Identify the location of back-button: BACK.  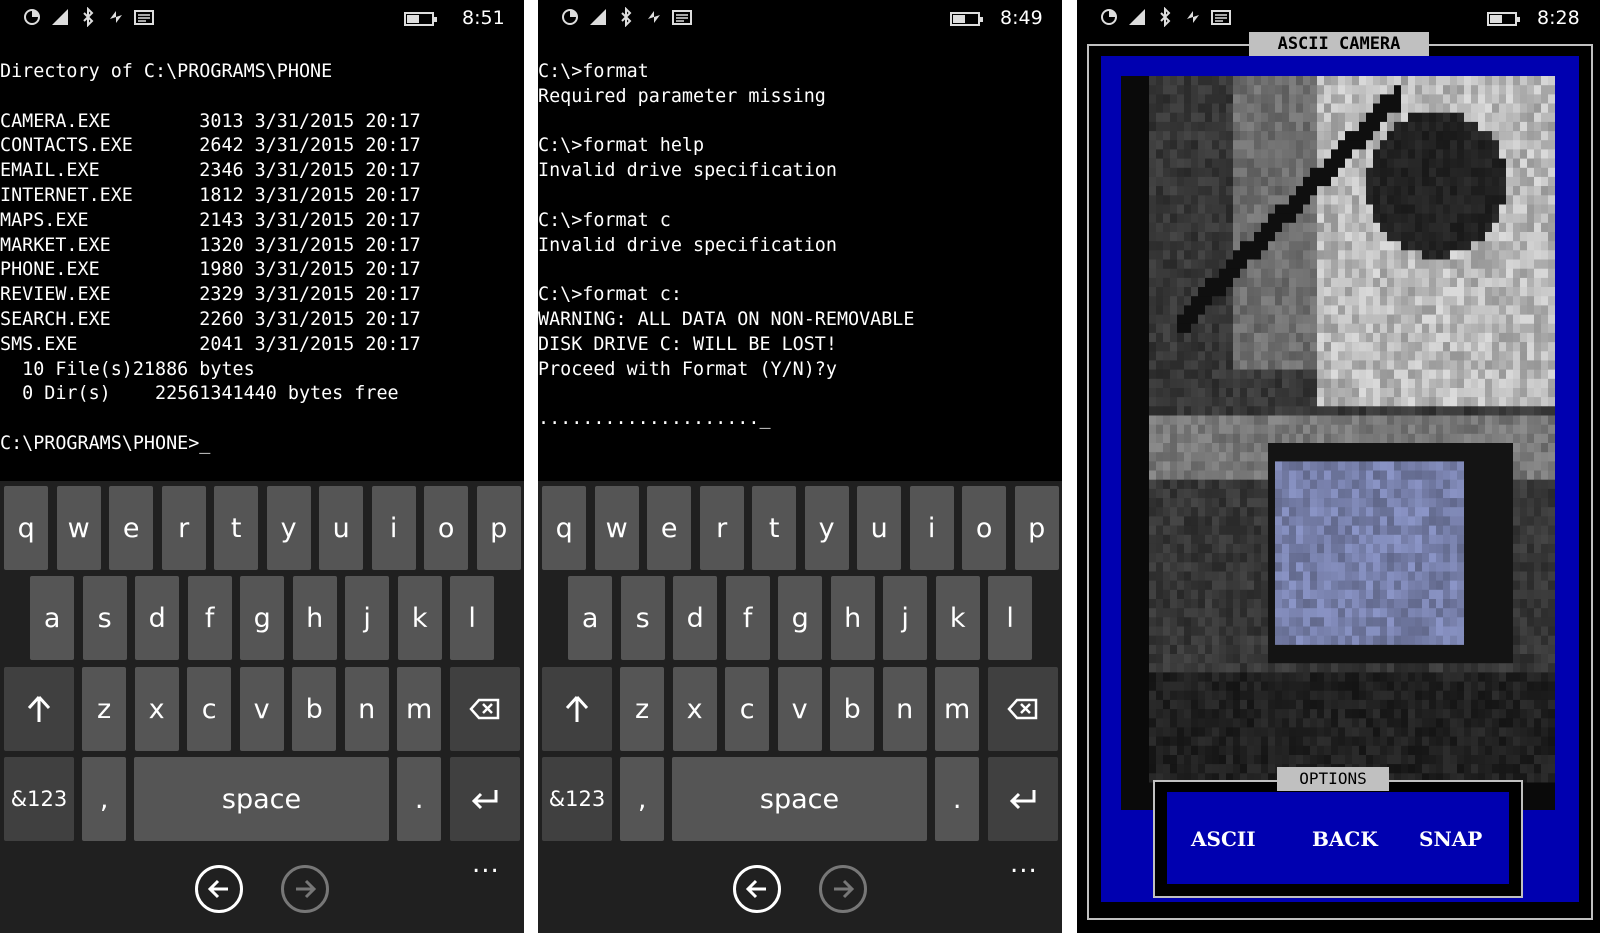
(1345, 839).